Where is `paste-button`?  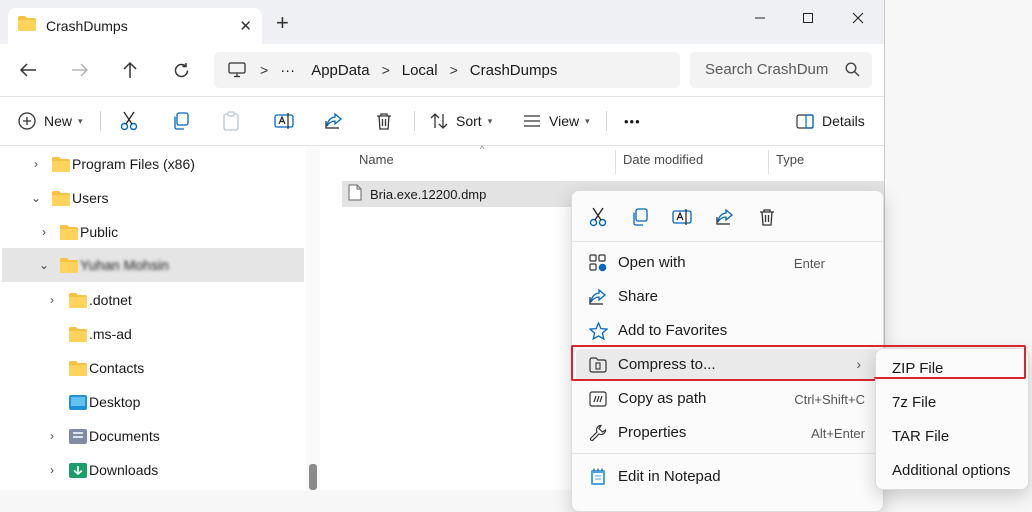 paste-button is located at coordinates (231, 121).